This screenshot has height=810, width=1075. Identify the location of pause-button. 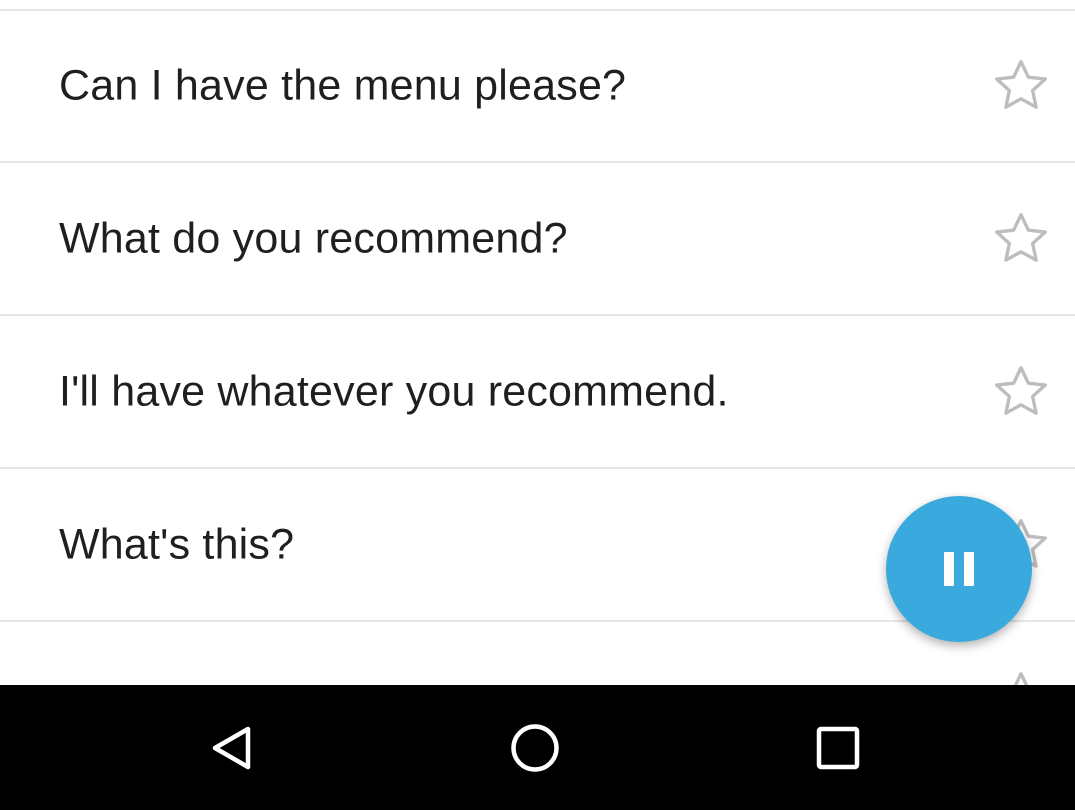
(959, 569).